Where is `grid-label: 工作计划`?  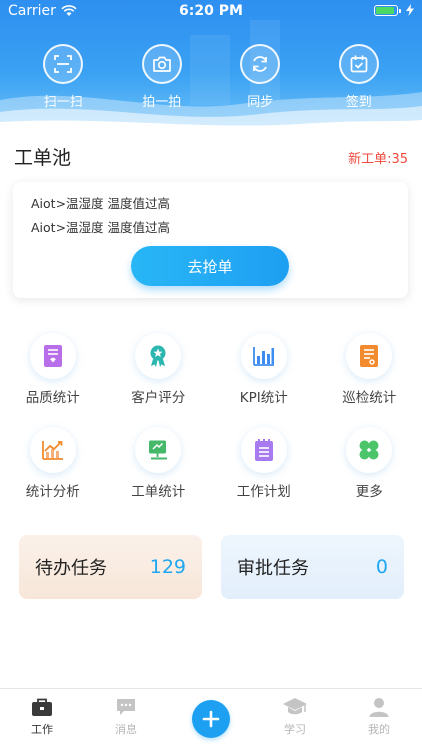
grid-label: 工作计划 is located at coordinates (263, 492).